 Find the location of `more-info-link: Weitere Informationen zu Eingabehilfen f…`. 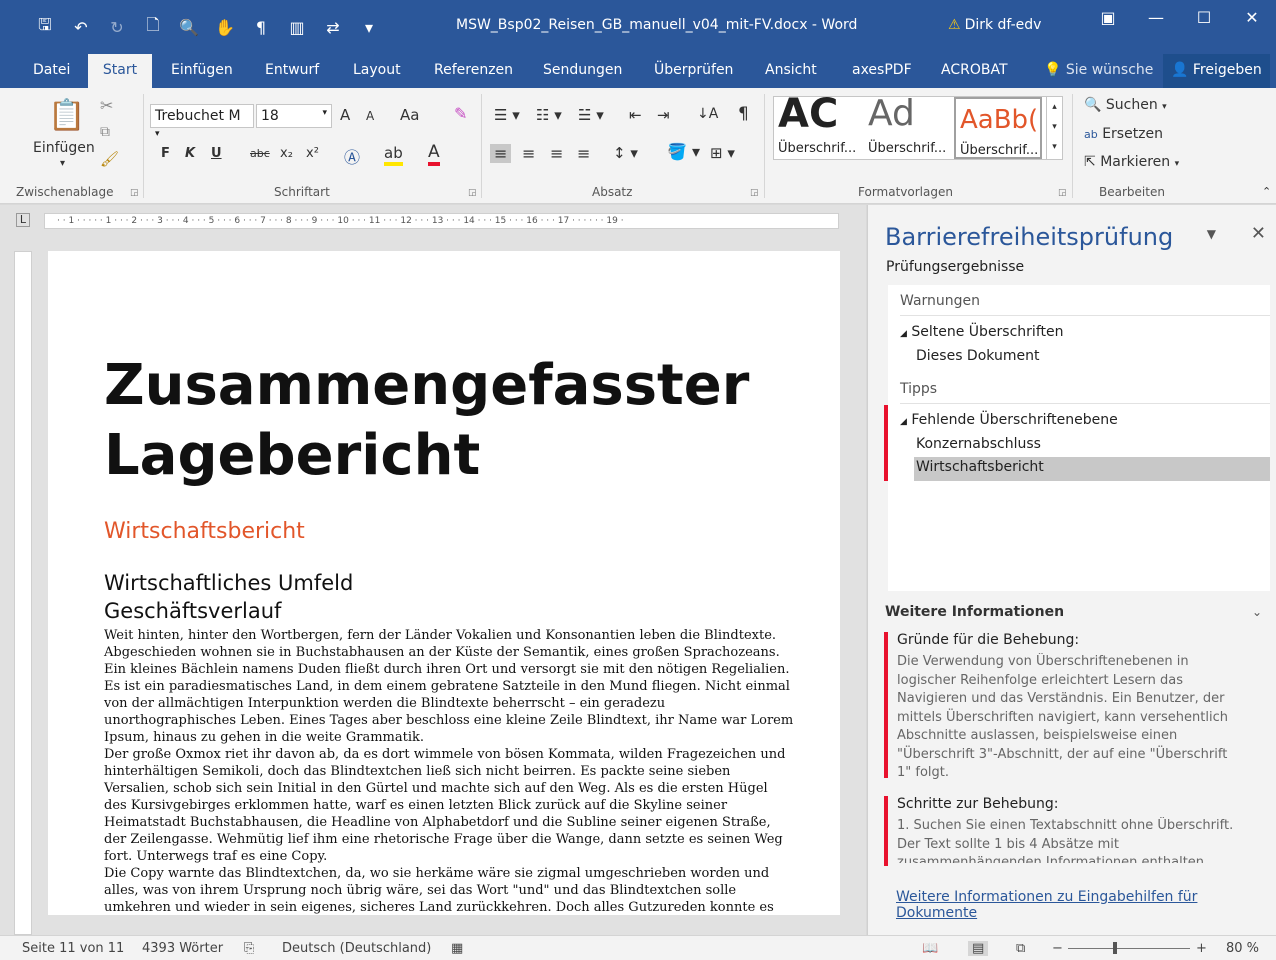

more-info-link: Weitere Informationen zu Eingabehilfen f… is located at coordinates (1086, 905).